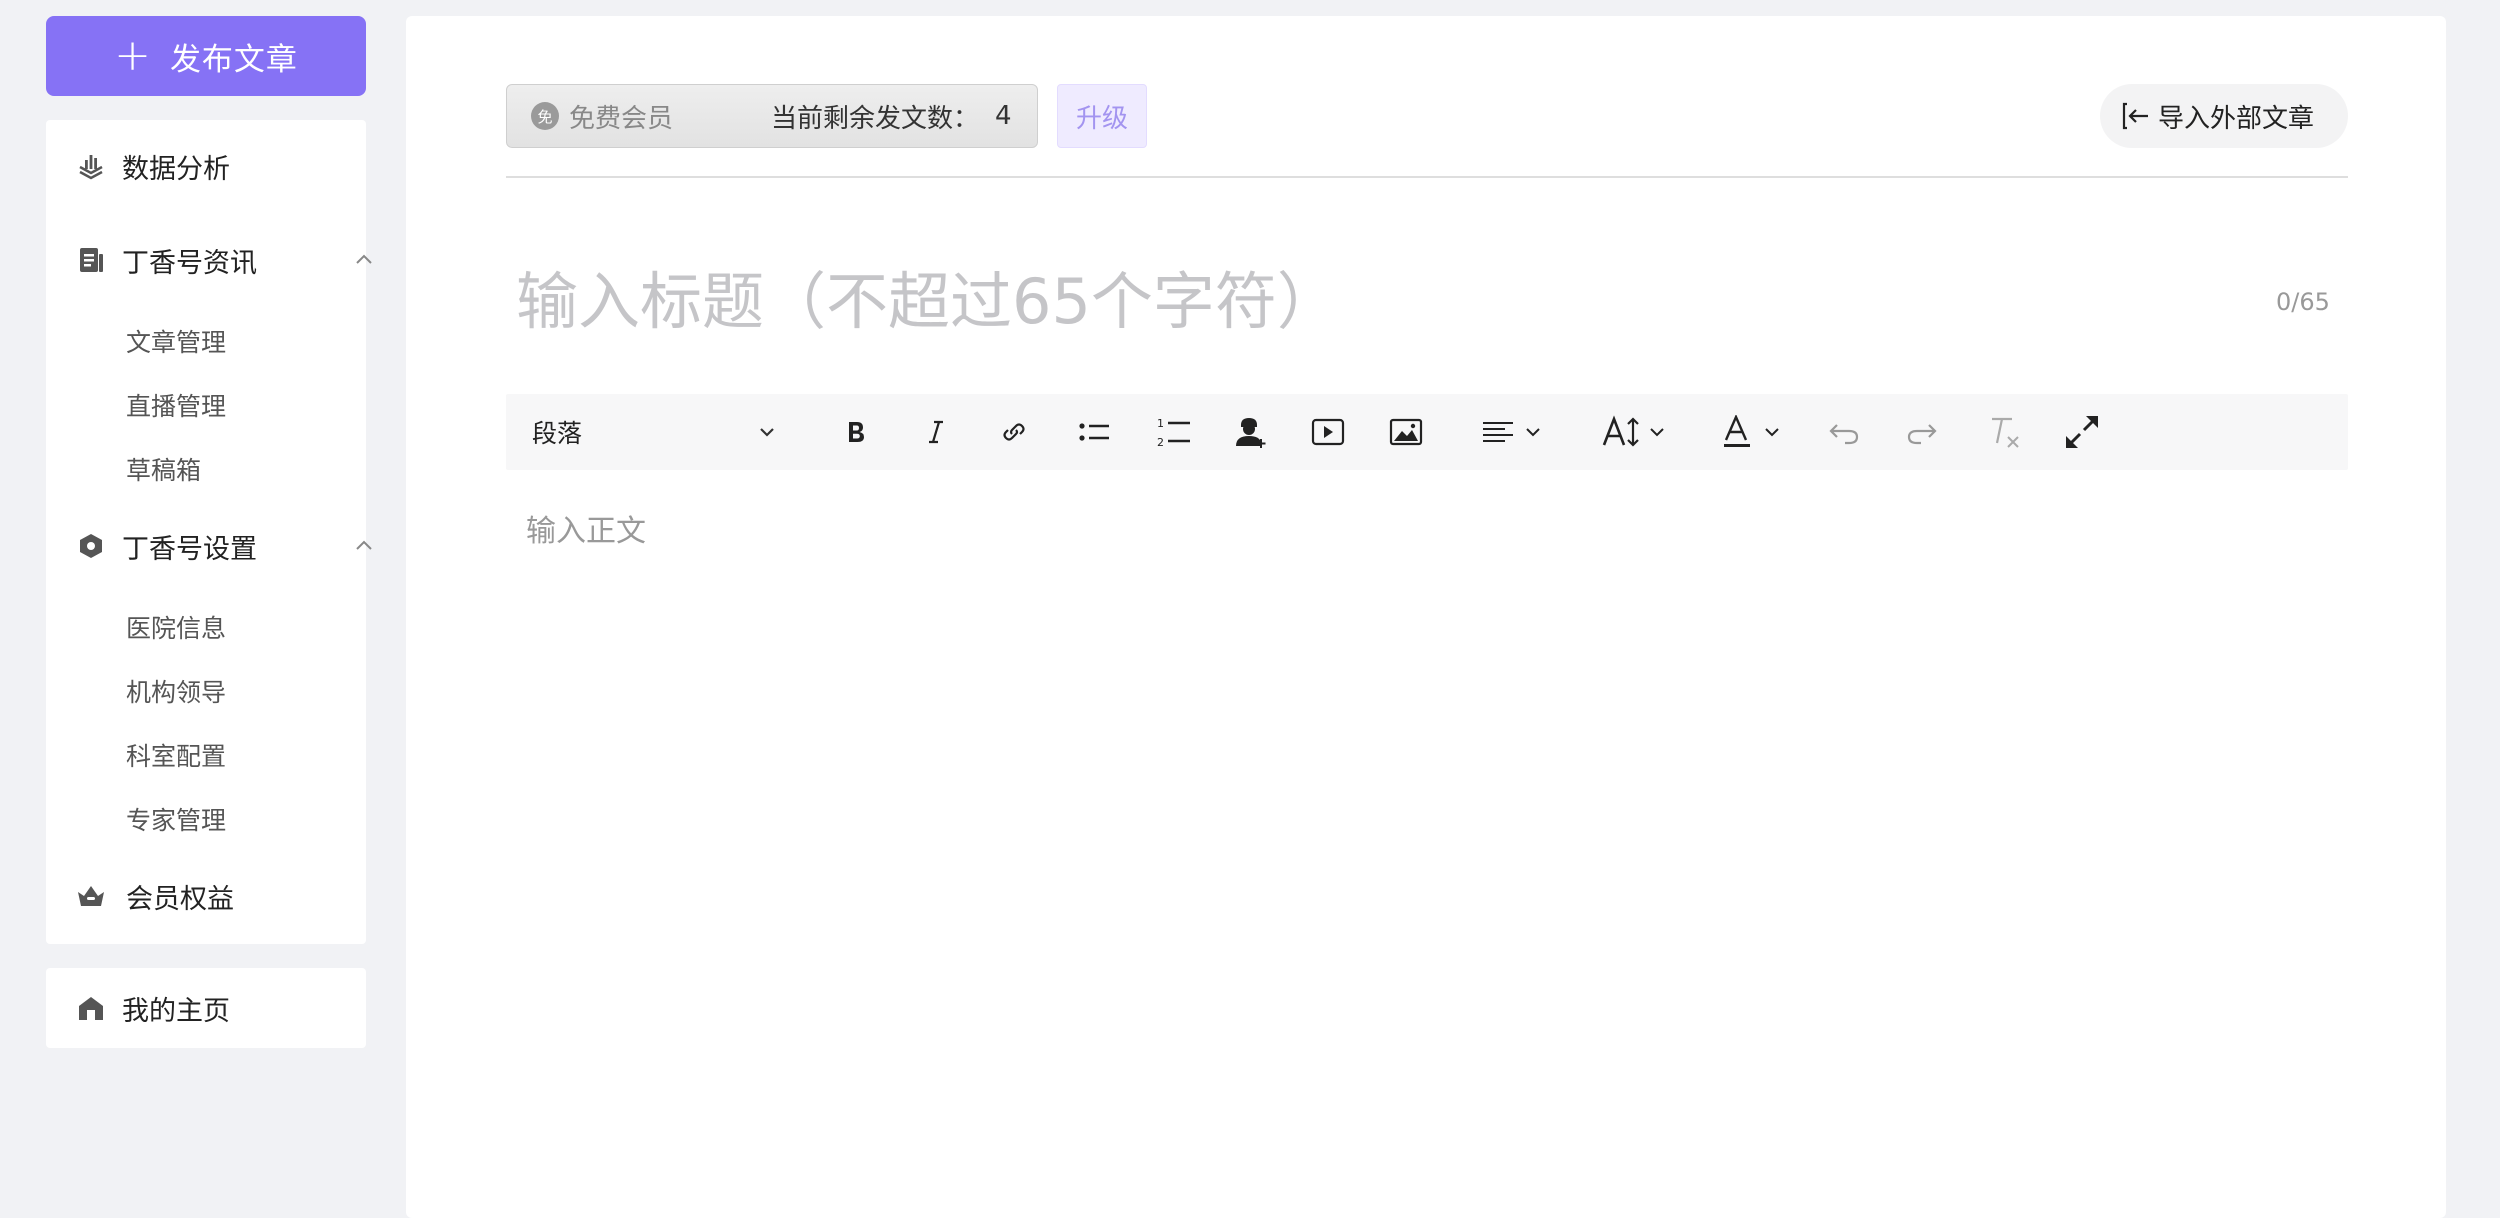 The width and height of the screenshot is (2500, 1218). Describe the element at coordinates (1102, 116) in the screenshot. I see `upgrade-button: 升级` at that location.